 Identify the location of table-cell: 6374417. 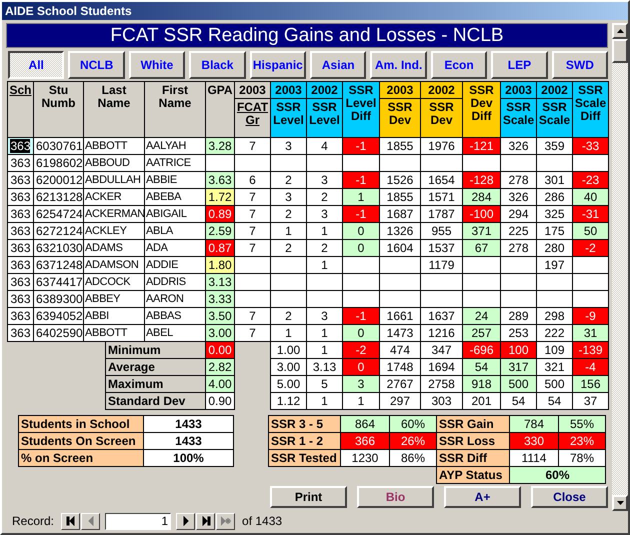
(58, 282).